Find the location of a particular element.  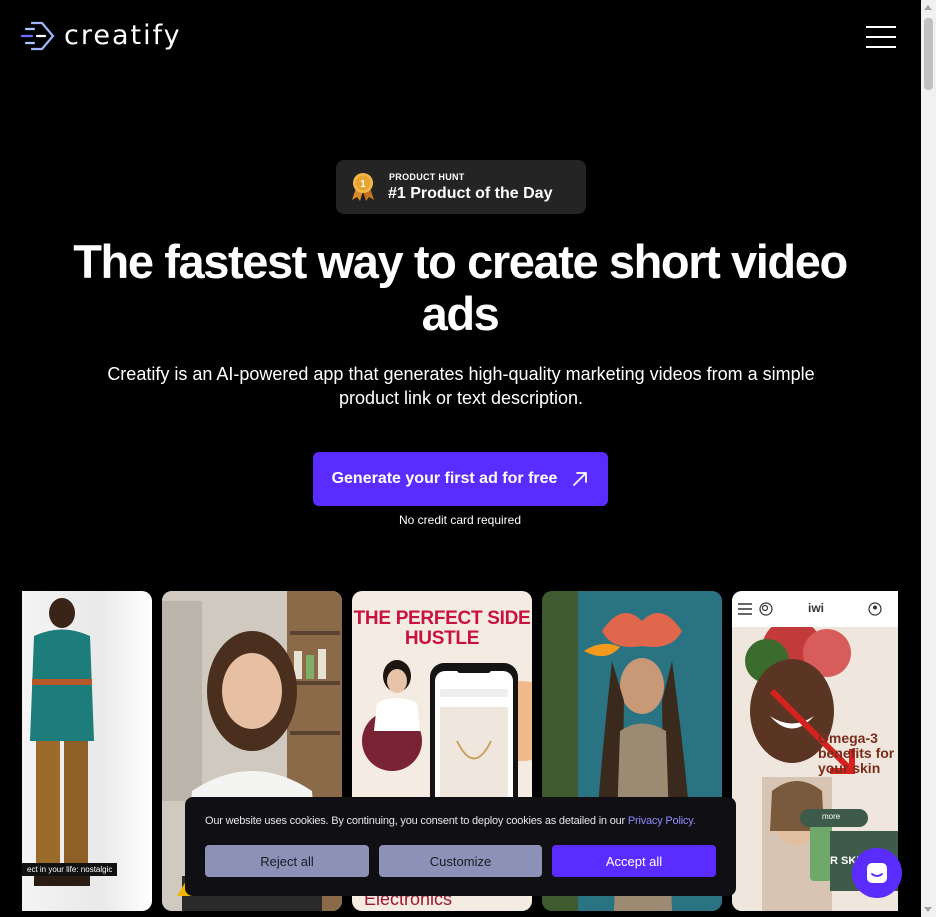

chat-launcher is located at coordinates (877, 873).